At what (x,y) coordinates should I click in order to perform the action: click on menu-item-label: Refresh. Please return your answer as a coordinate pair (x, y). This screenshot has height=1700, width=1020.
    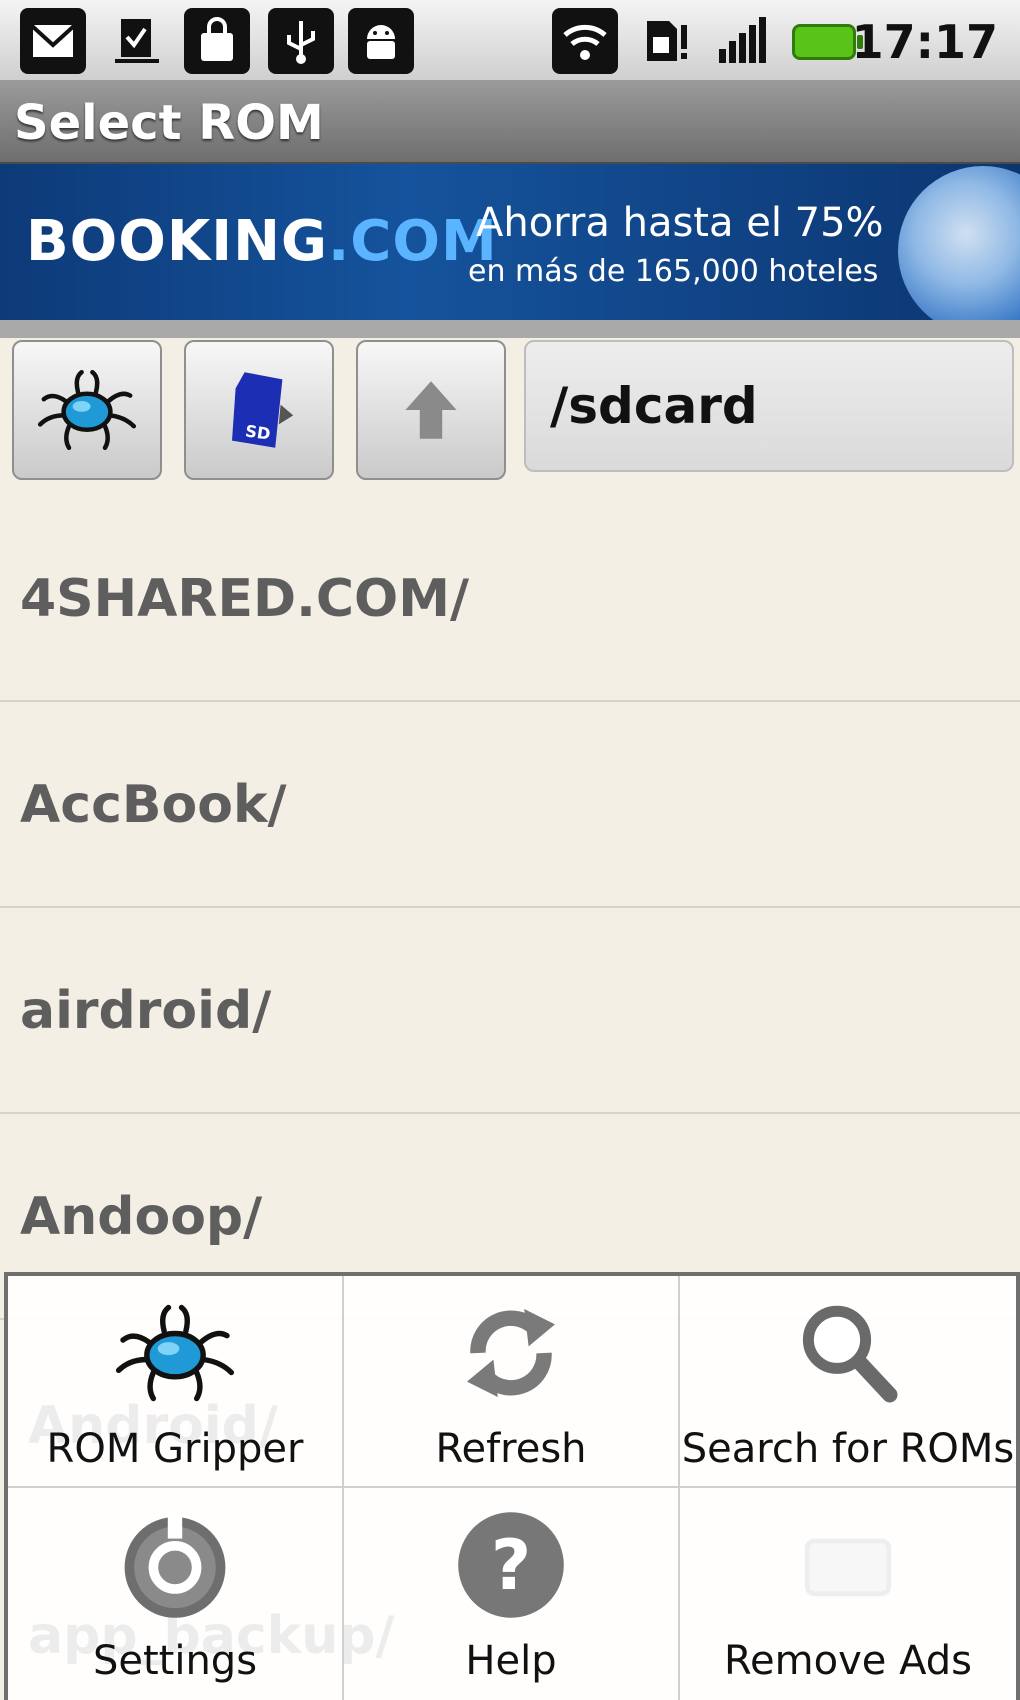
    Looking at the image, I should click on (511, 1449).